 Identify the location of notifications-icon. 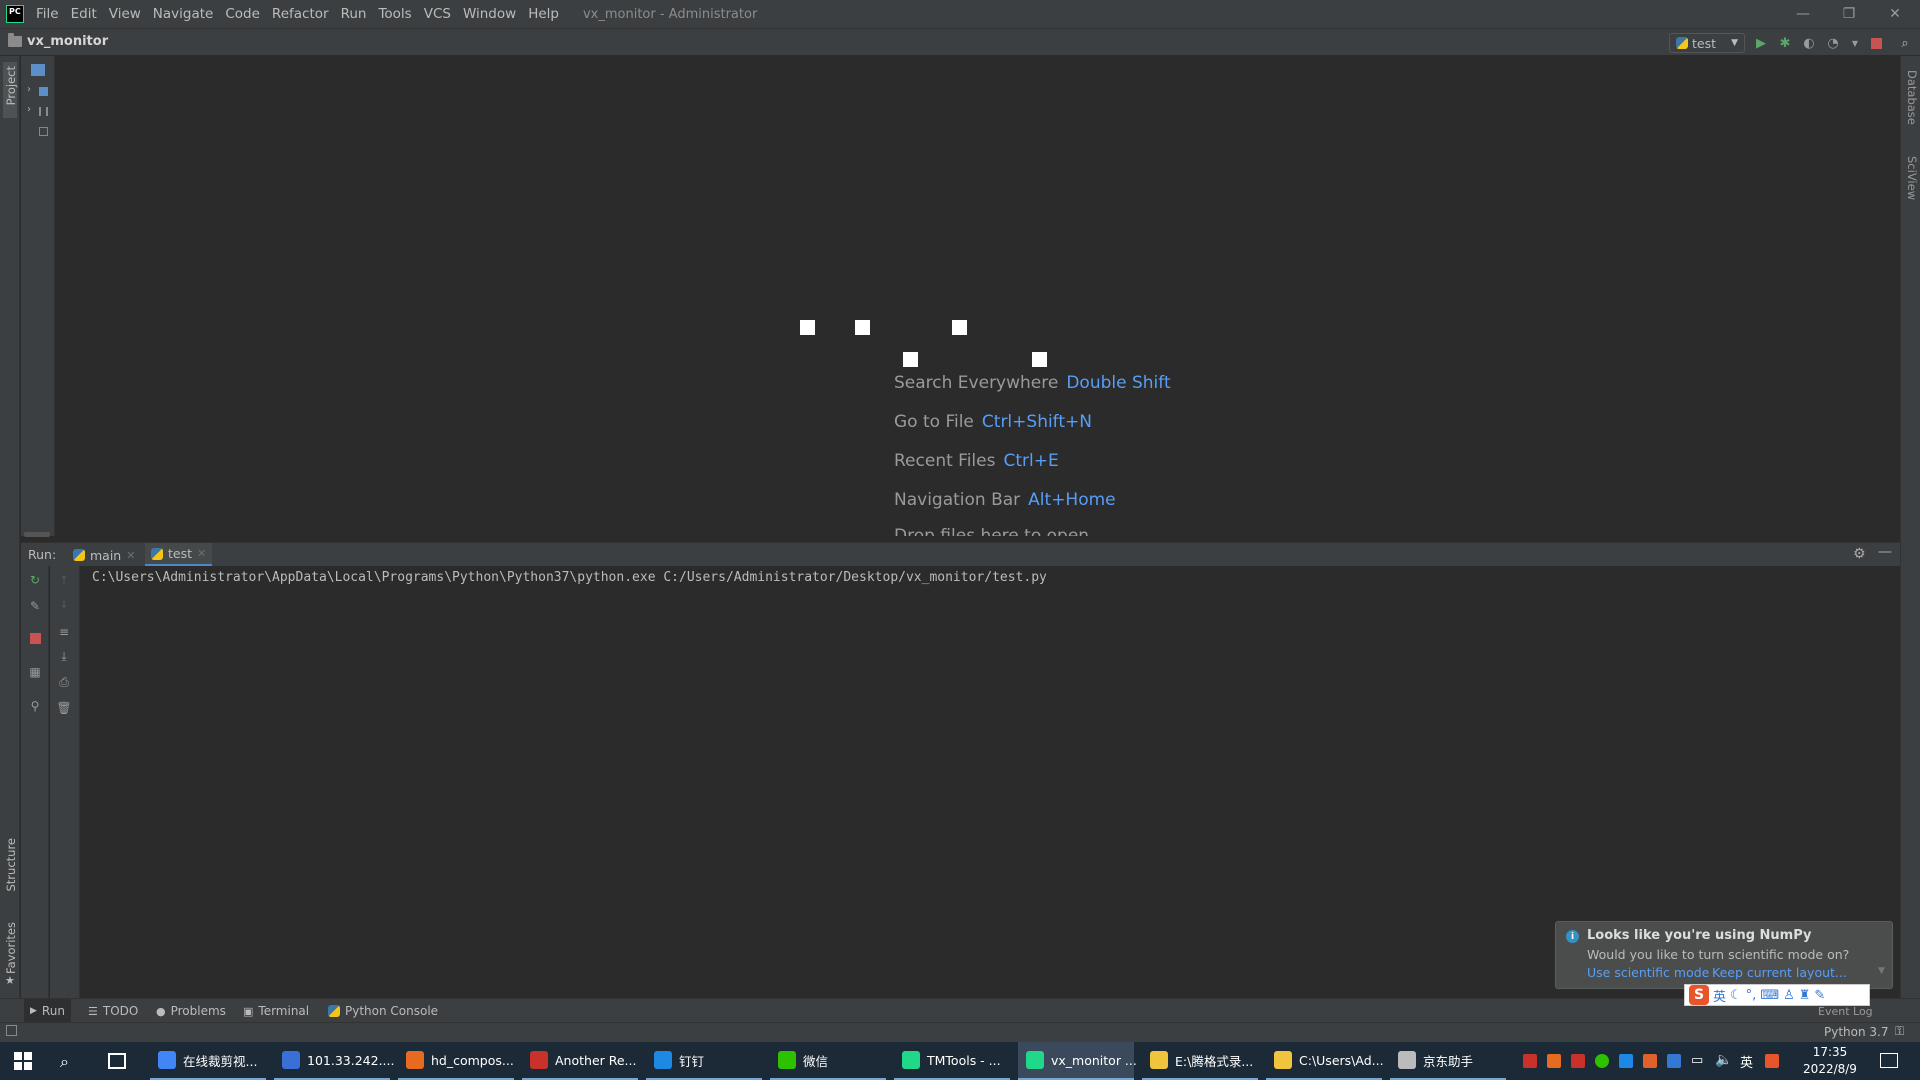
(1889, 1060).